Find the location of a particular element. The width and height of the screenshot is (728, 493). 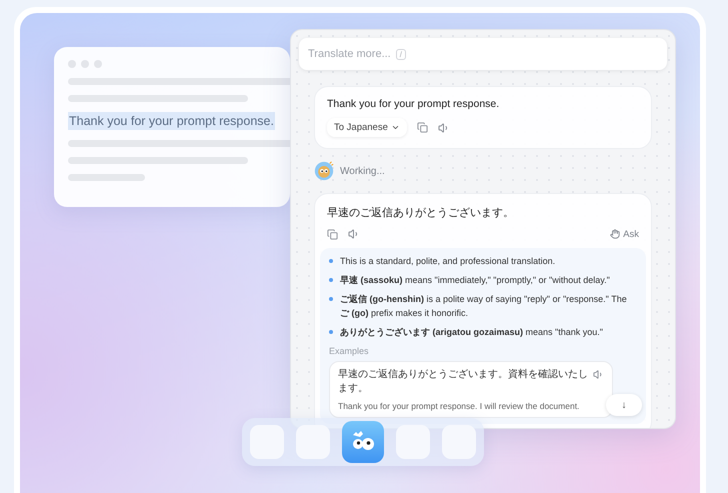

selected-text: Thank you for your prompt response. is located at coordinates (171, 121).